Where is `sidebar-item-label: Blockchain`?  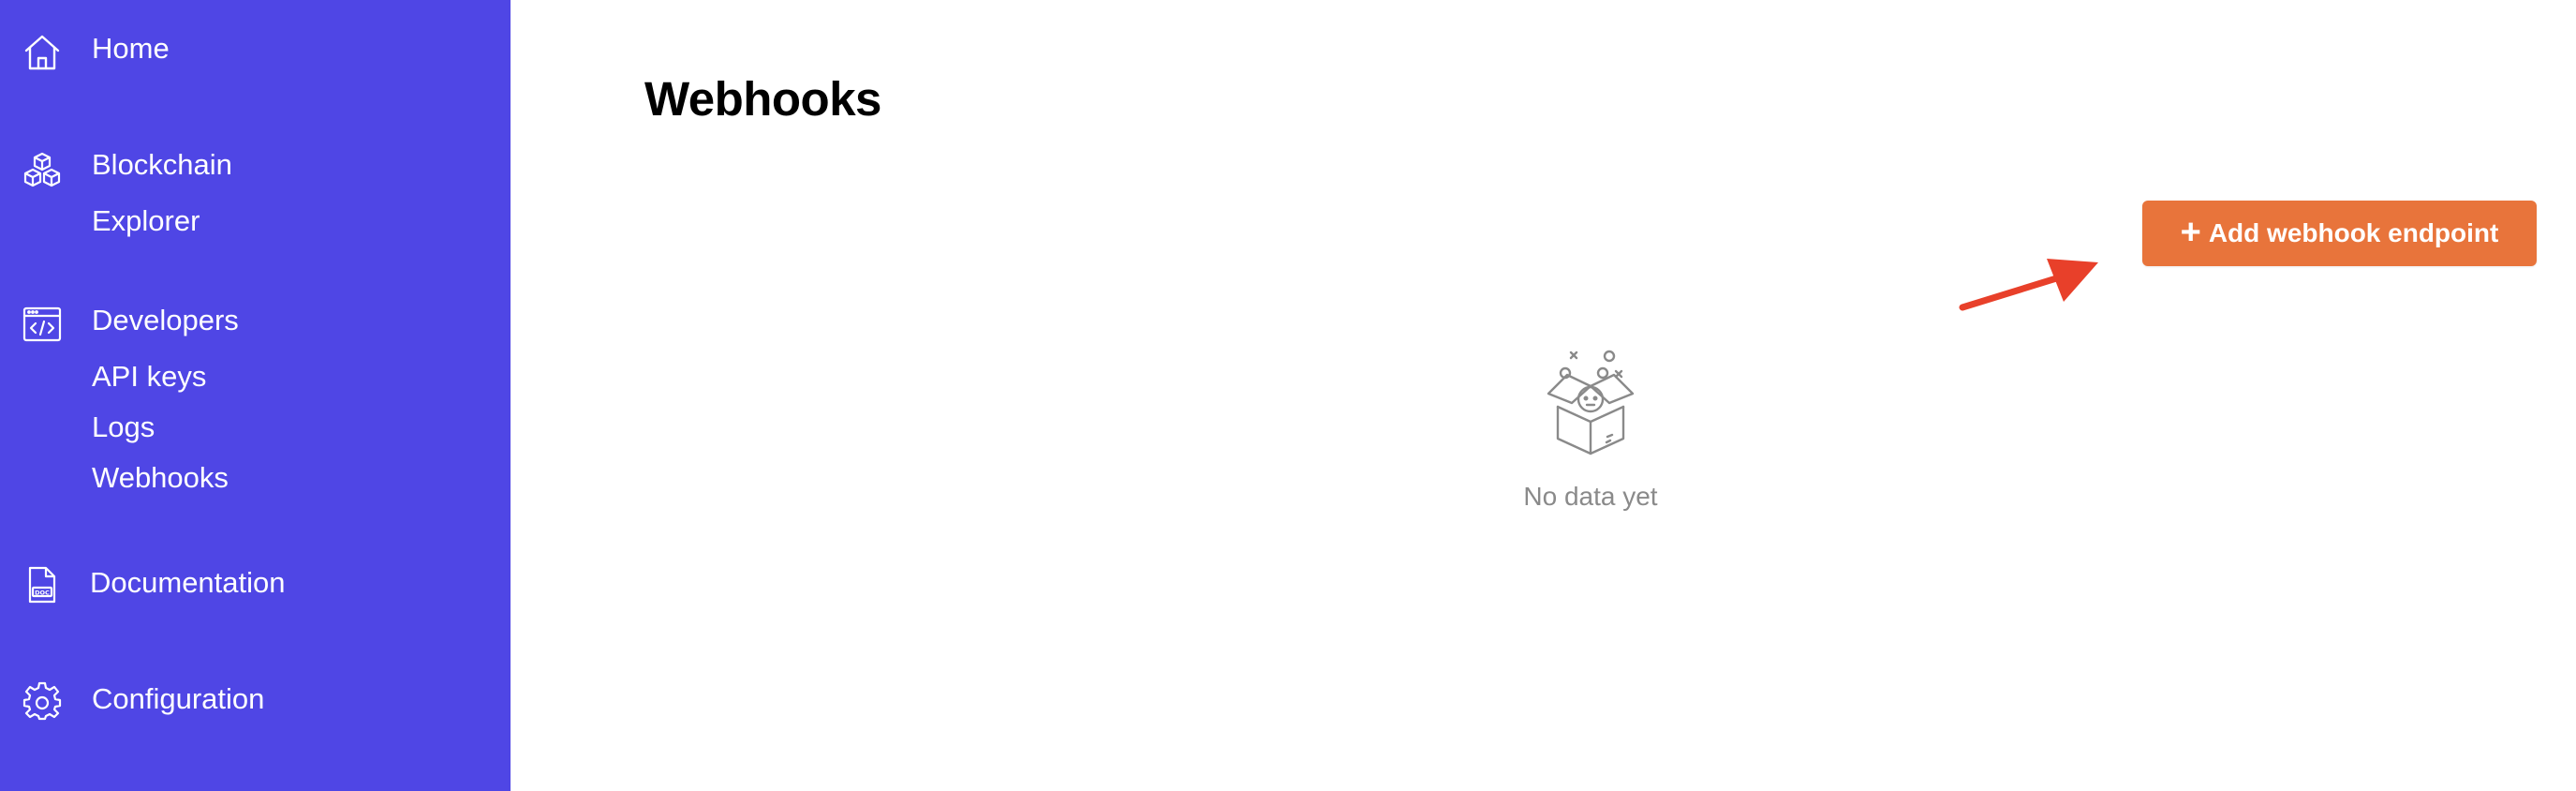 sidebar-item-label: Blockchain is located at coordinates (162, 164).